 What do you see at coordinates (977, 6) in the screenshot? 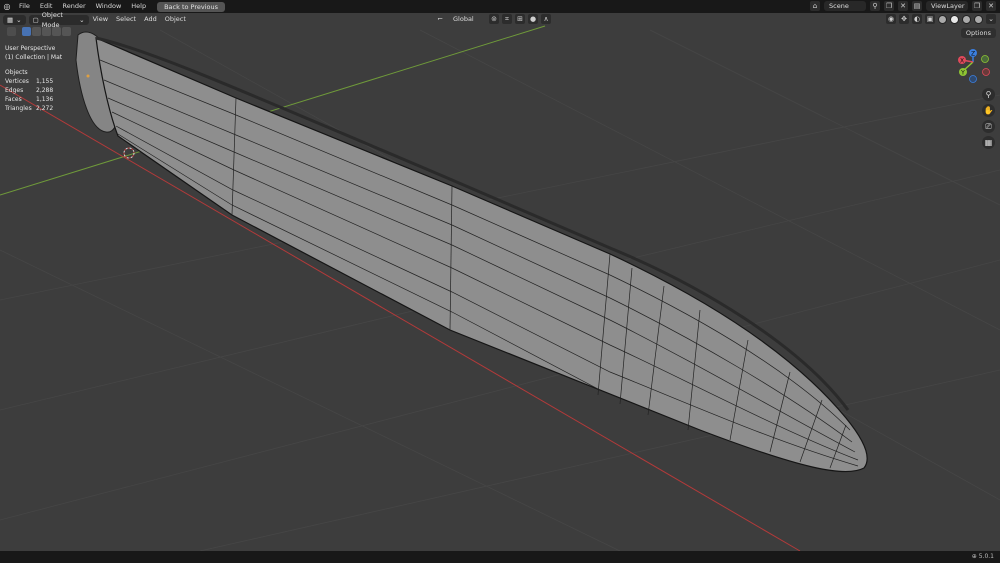
I see `new-viewlayer-icon: ❐` at bounding box center [977, 6].